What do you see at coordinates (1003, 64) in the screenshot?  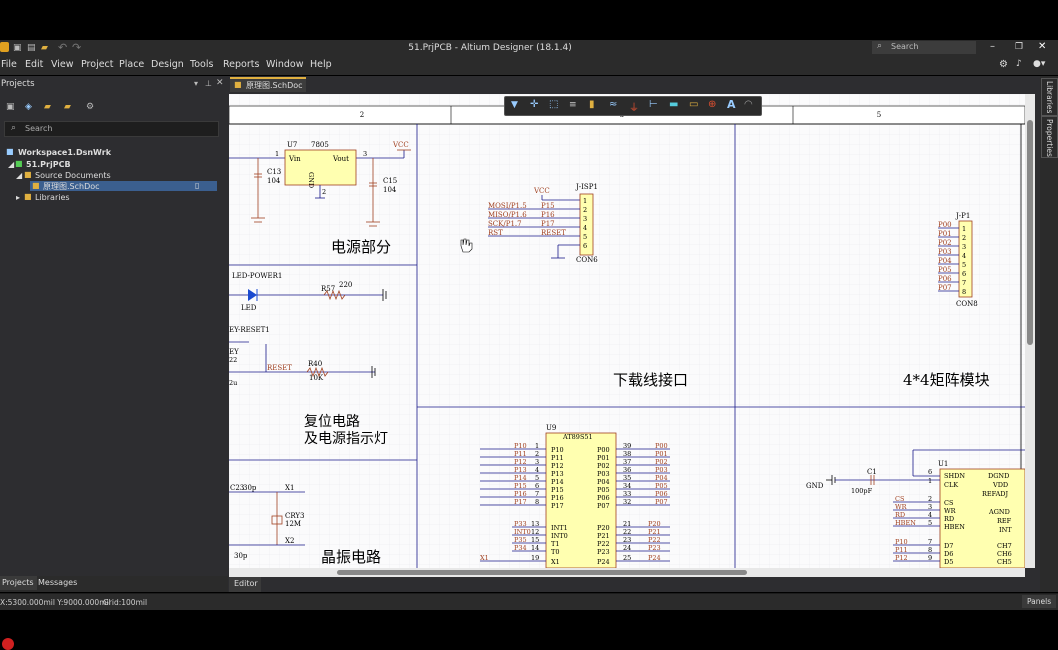 I see `settings-gear-icon: ⚙` at bounding box center [1003, 64].